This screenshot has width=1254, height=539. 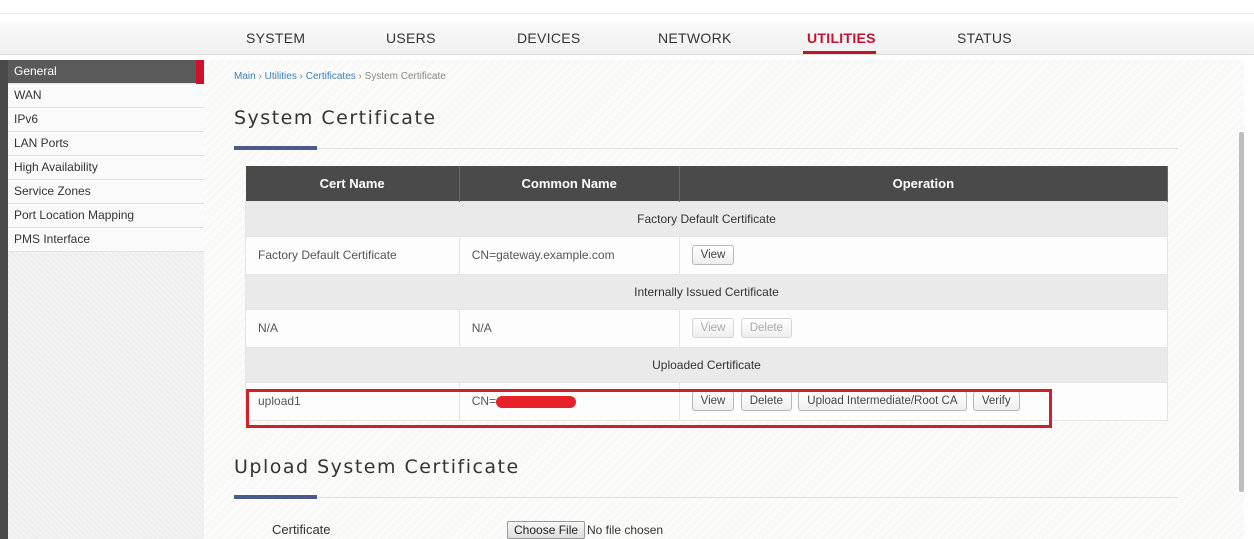 What do you see at coordinates (923, 328) in the screenshot?
I see `operation-cell: View Delete` at bounding box center [923, 328].